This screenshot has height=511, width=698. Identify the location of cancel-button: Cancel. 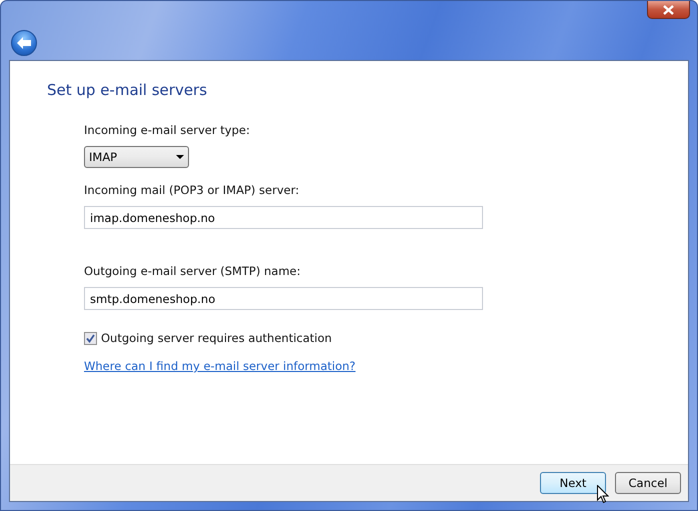
(648, 483).